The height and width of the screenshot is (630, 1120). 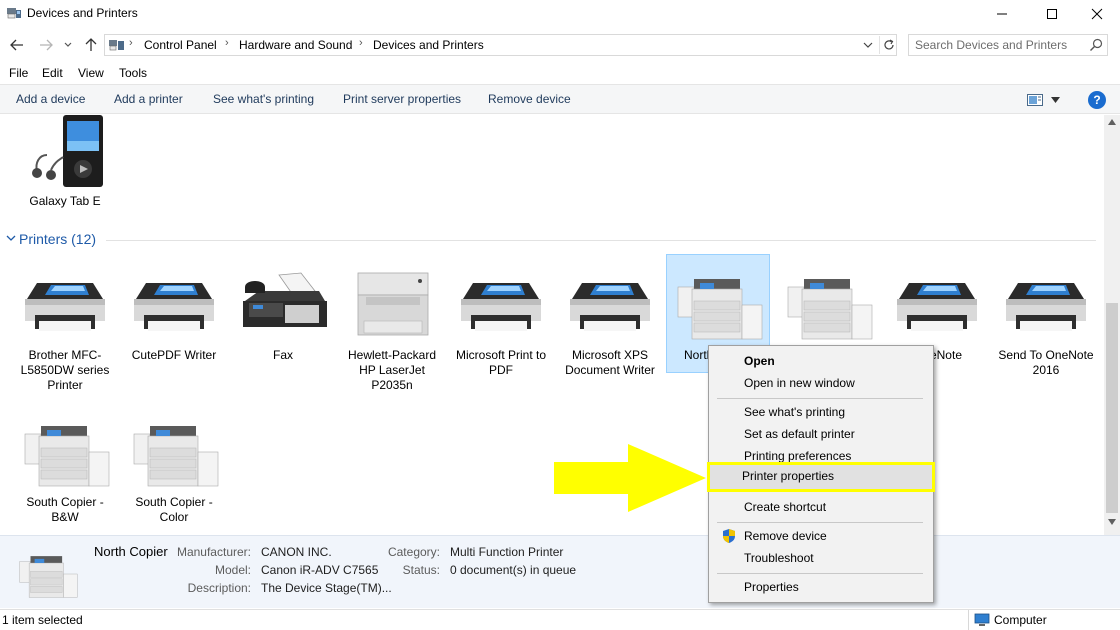 I want to click on scroll-up-icon, so click(x=1112, y=122).